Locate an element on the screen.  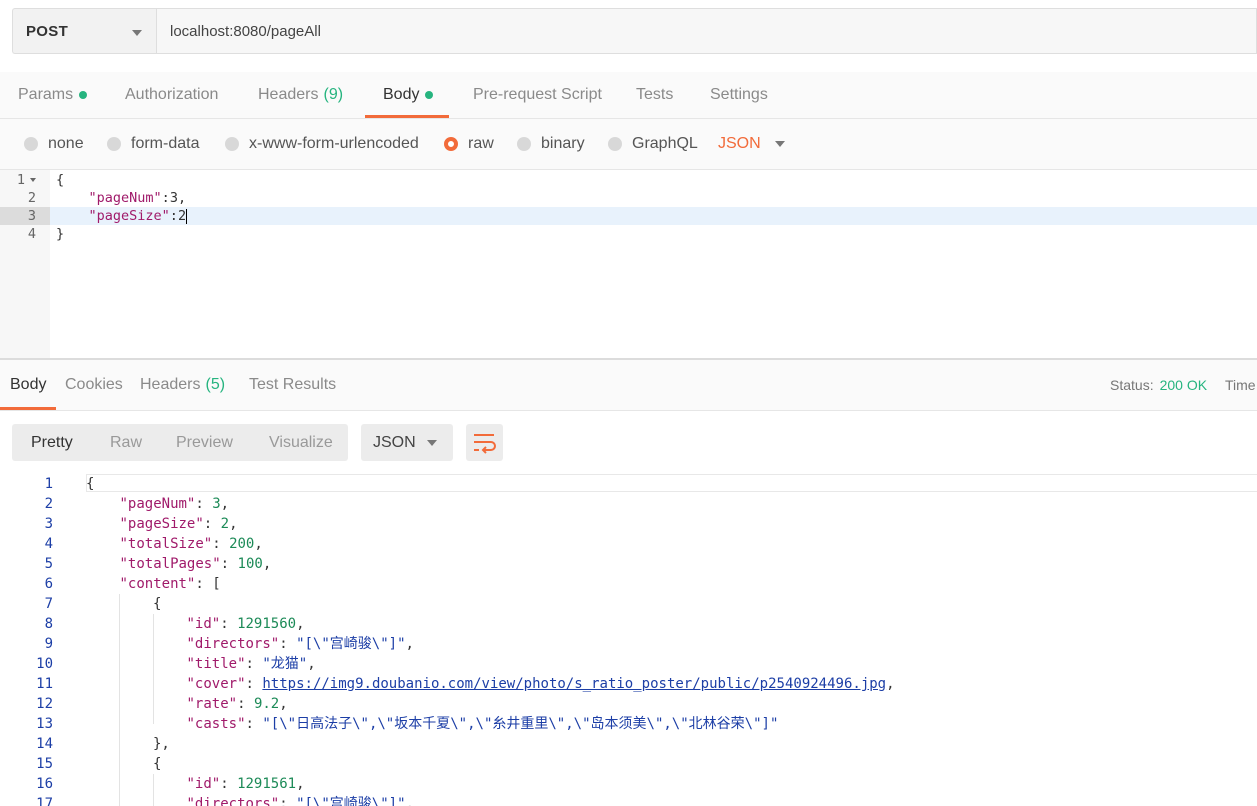
tab-headers: Headers (9) is located at coordinates (300, 95).